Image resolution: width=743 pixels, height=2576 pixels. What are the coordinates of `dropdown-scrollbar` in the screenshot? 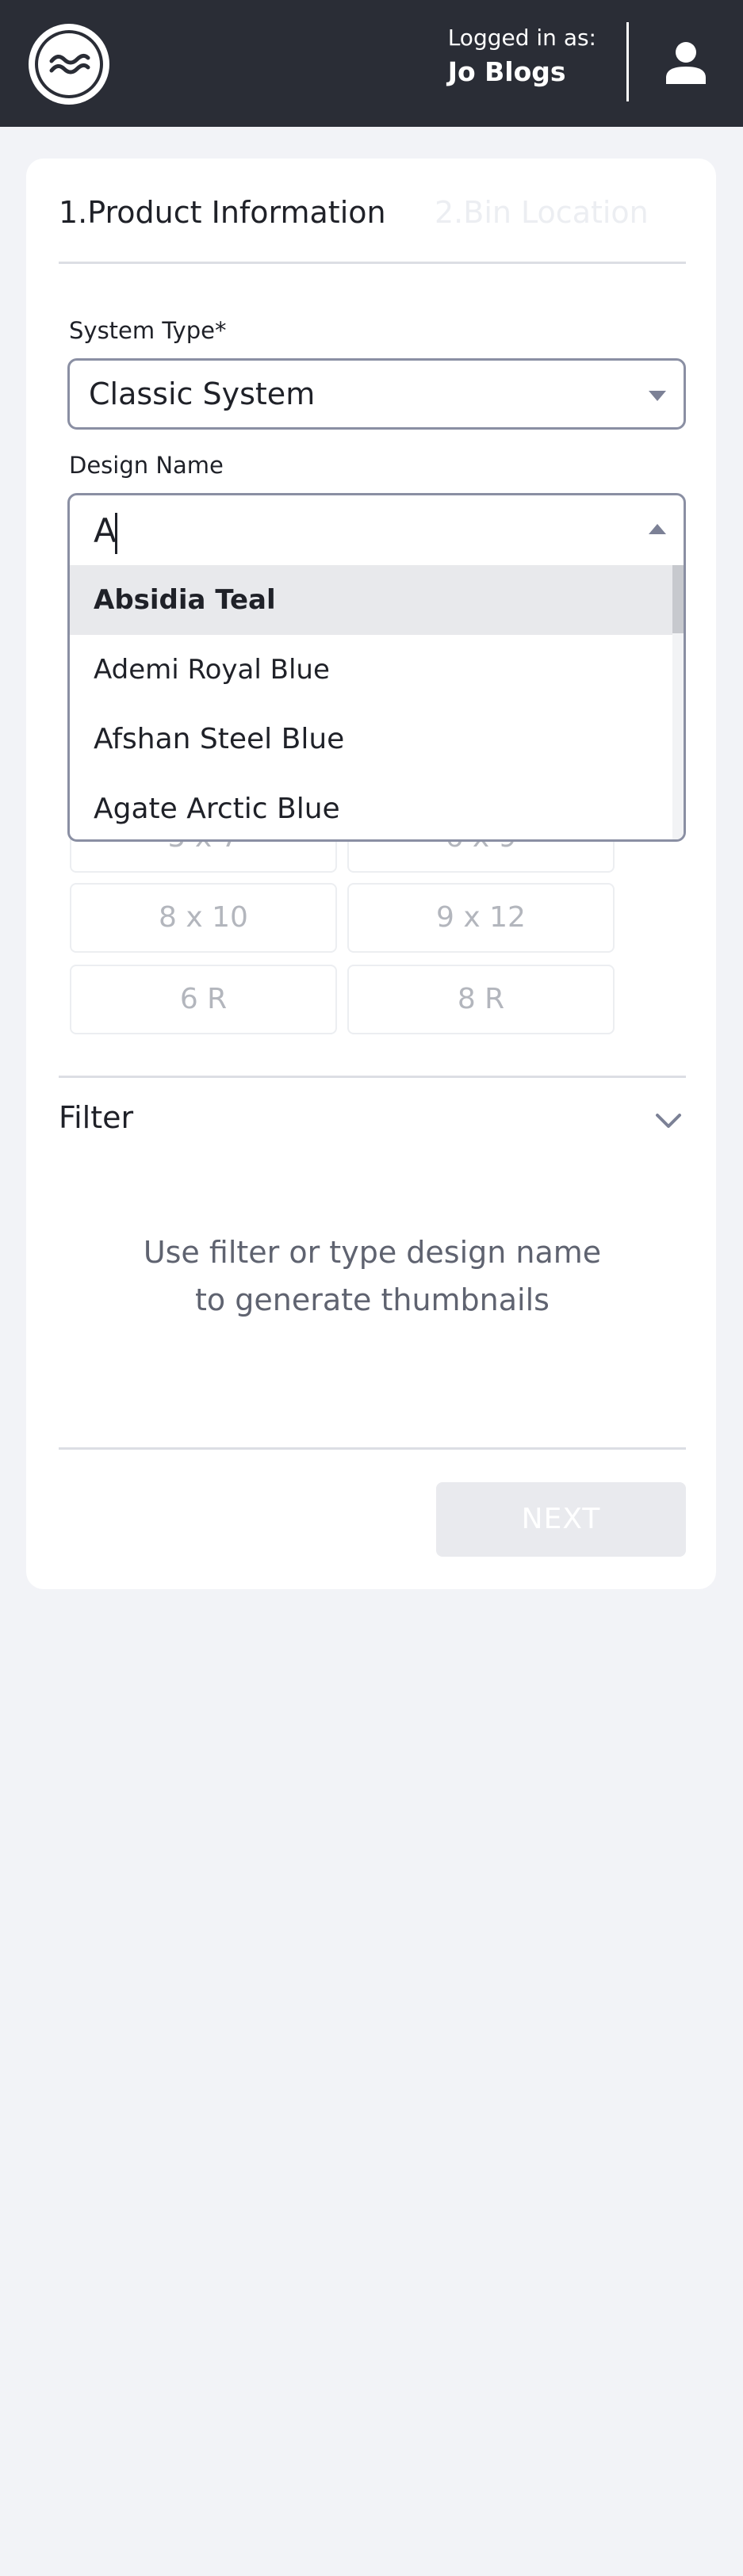 It's located at (678, 702).